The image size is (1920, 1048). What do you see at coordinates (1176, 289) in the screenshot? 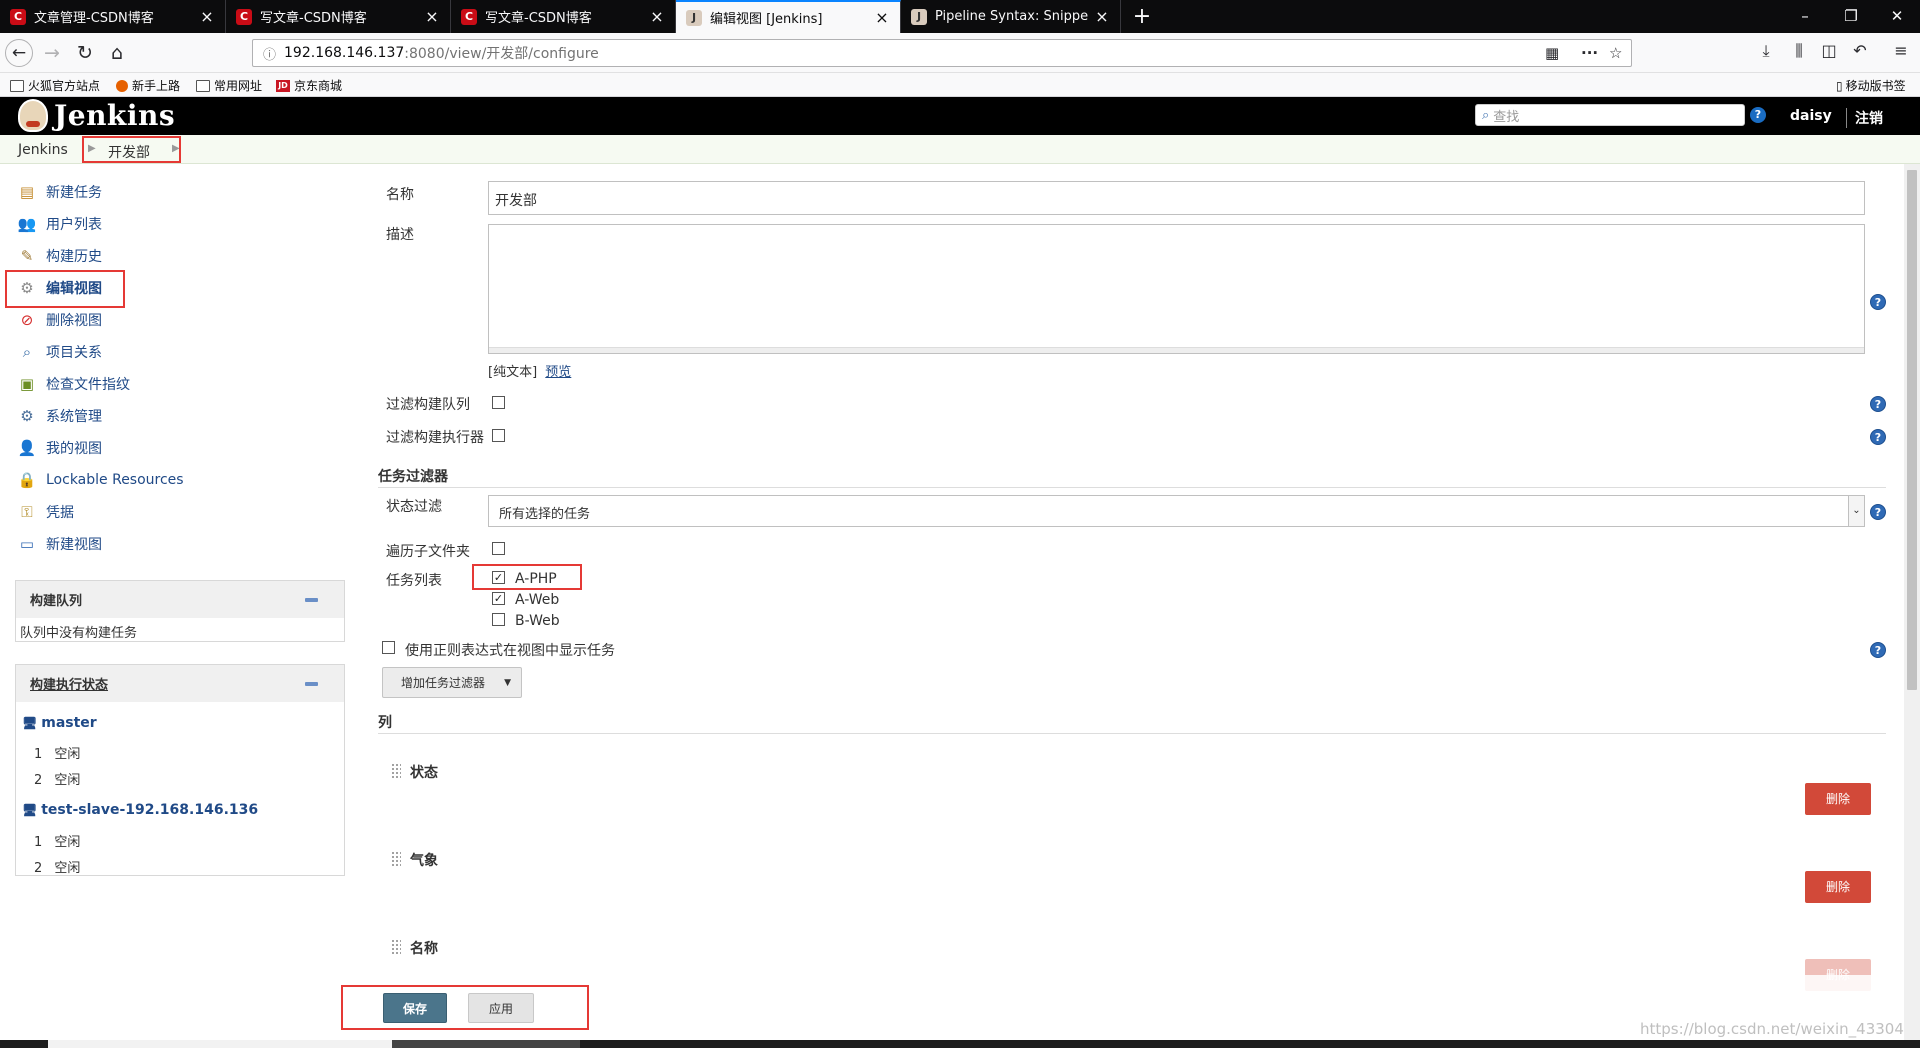
I see `description-textarea` at bounding box center [1176, 289].